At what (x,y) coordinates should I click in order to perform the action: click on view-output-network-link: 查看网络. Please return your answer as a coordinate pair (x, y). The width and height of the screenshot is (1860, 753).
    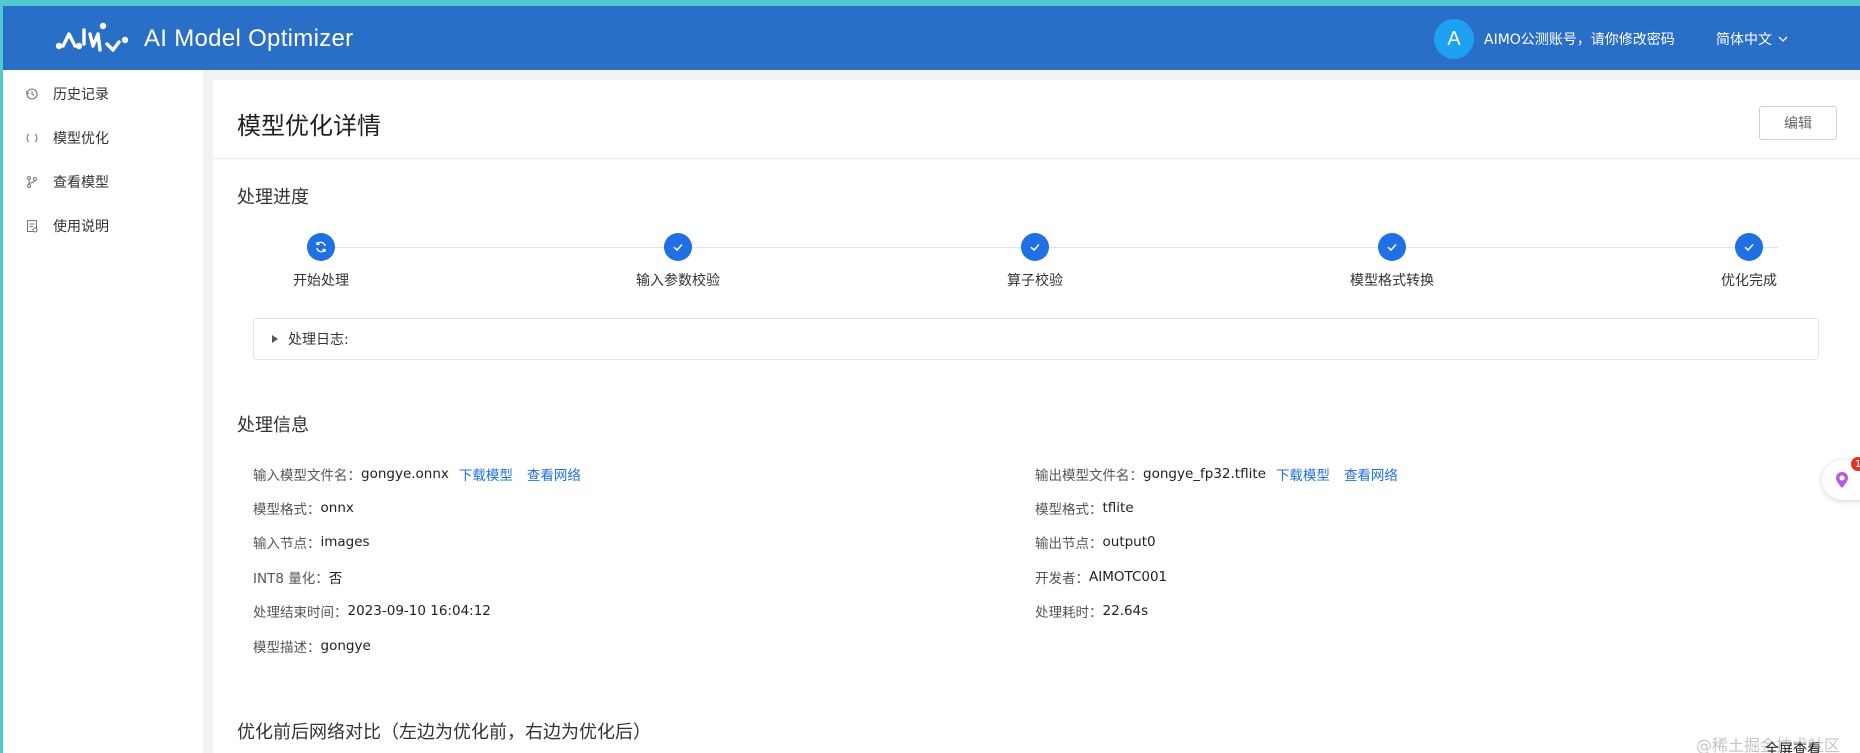
    Looking at the image, I should click on (1371, 474).